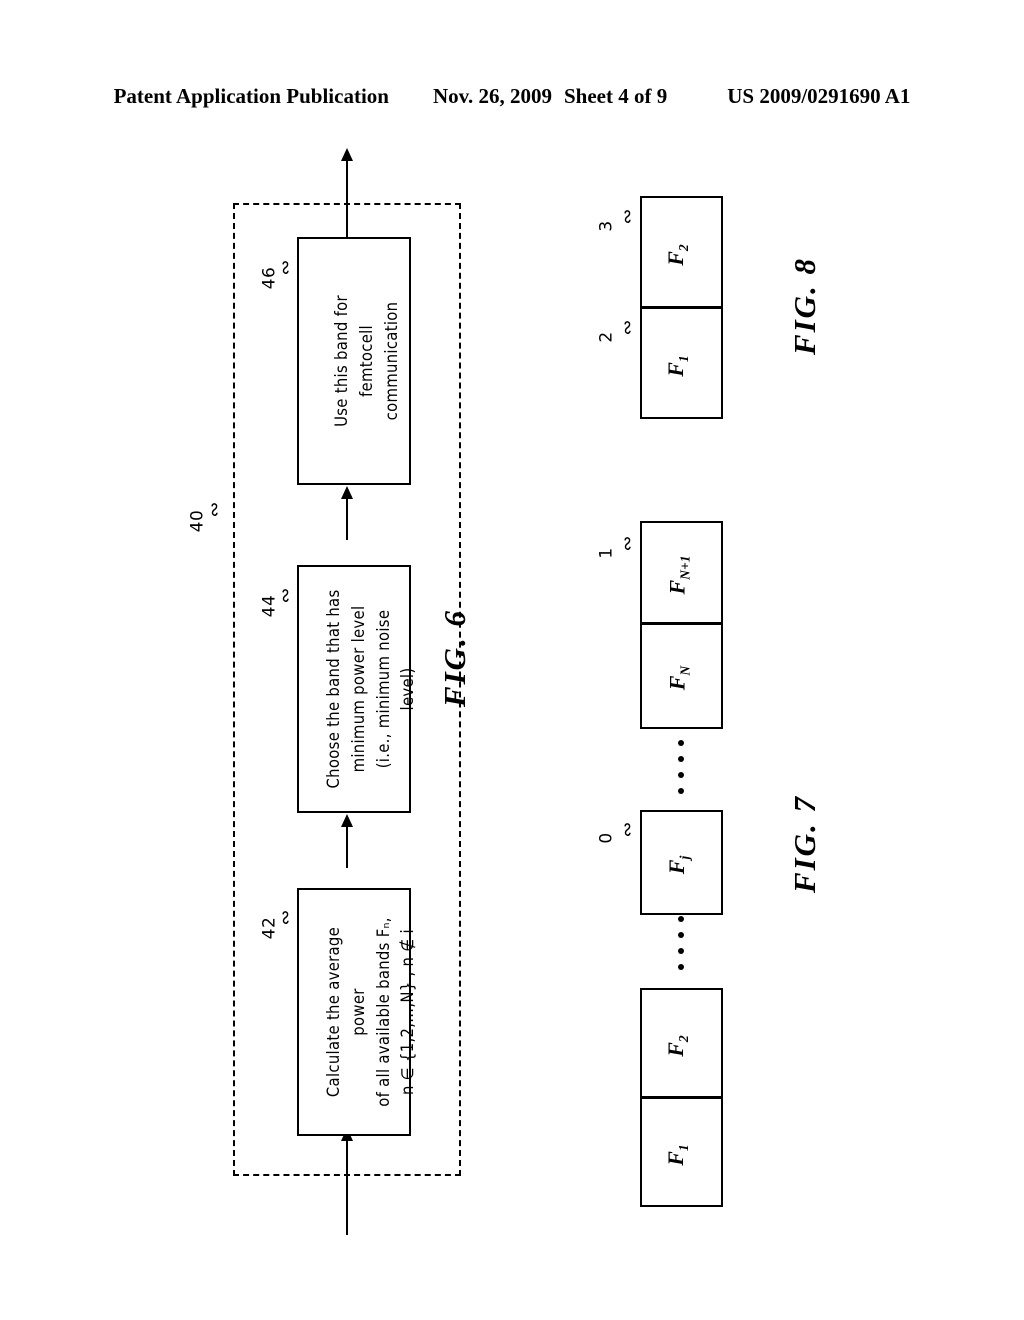  Describe the element at coordinates (628, 216) in the screenshot. I see `figure-8-cell-f2-leader: ∾` at that location.